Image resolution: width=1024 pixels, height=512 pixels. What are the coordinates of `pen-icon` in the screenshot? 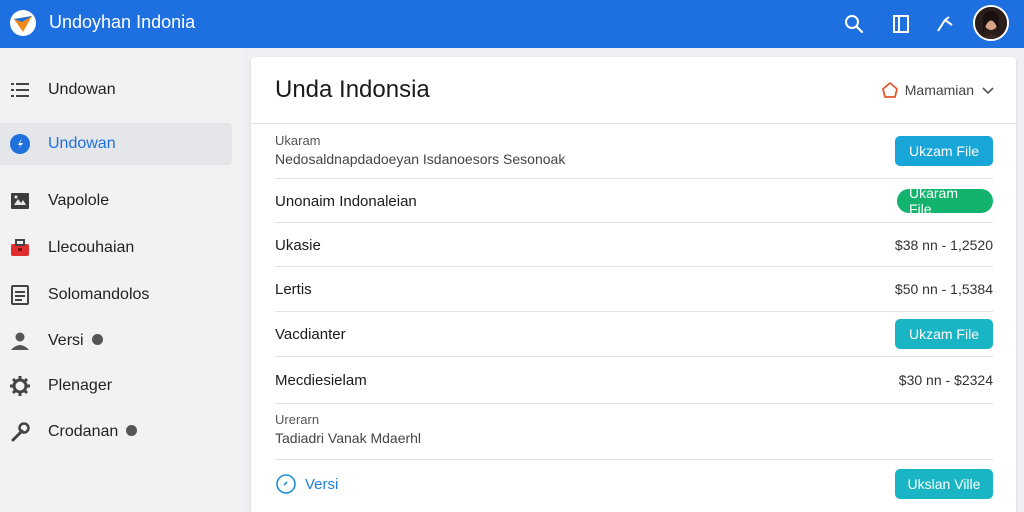 It's located at (945, 24).